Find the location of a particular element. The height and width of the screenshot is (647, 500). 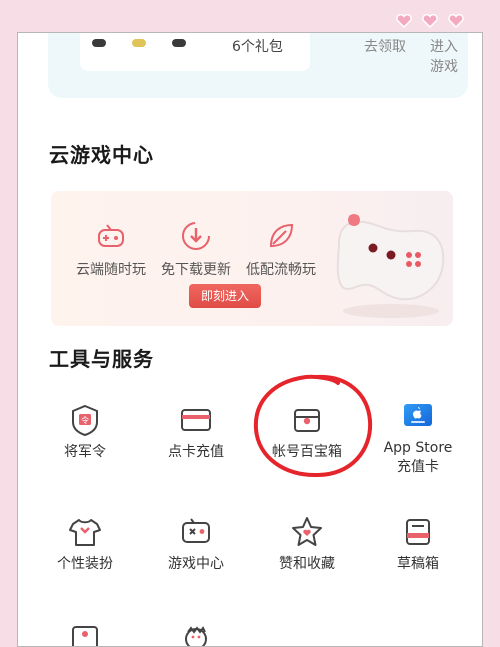

gift-item-icons is located at coordinates (139, 43).